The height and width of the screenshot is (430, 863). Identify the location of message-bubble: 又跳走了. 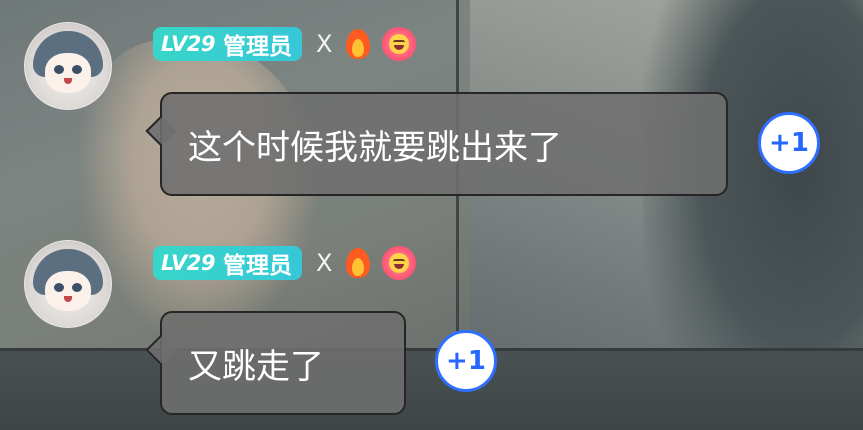
(275, 363).